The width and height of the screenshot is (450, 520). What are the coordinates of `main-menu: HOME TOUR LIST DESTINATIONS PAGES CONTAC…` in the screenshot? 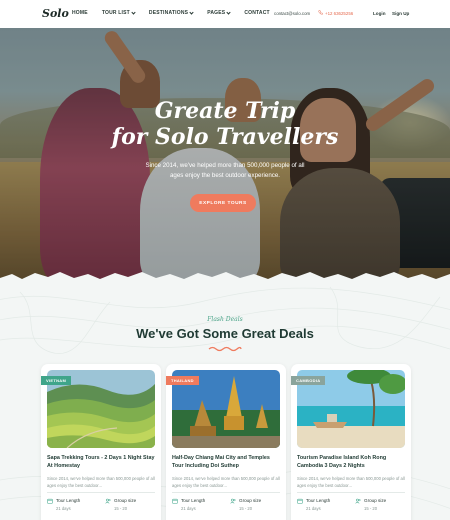 It's located at (178, 13).